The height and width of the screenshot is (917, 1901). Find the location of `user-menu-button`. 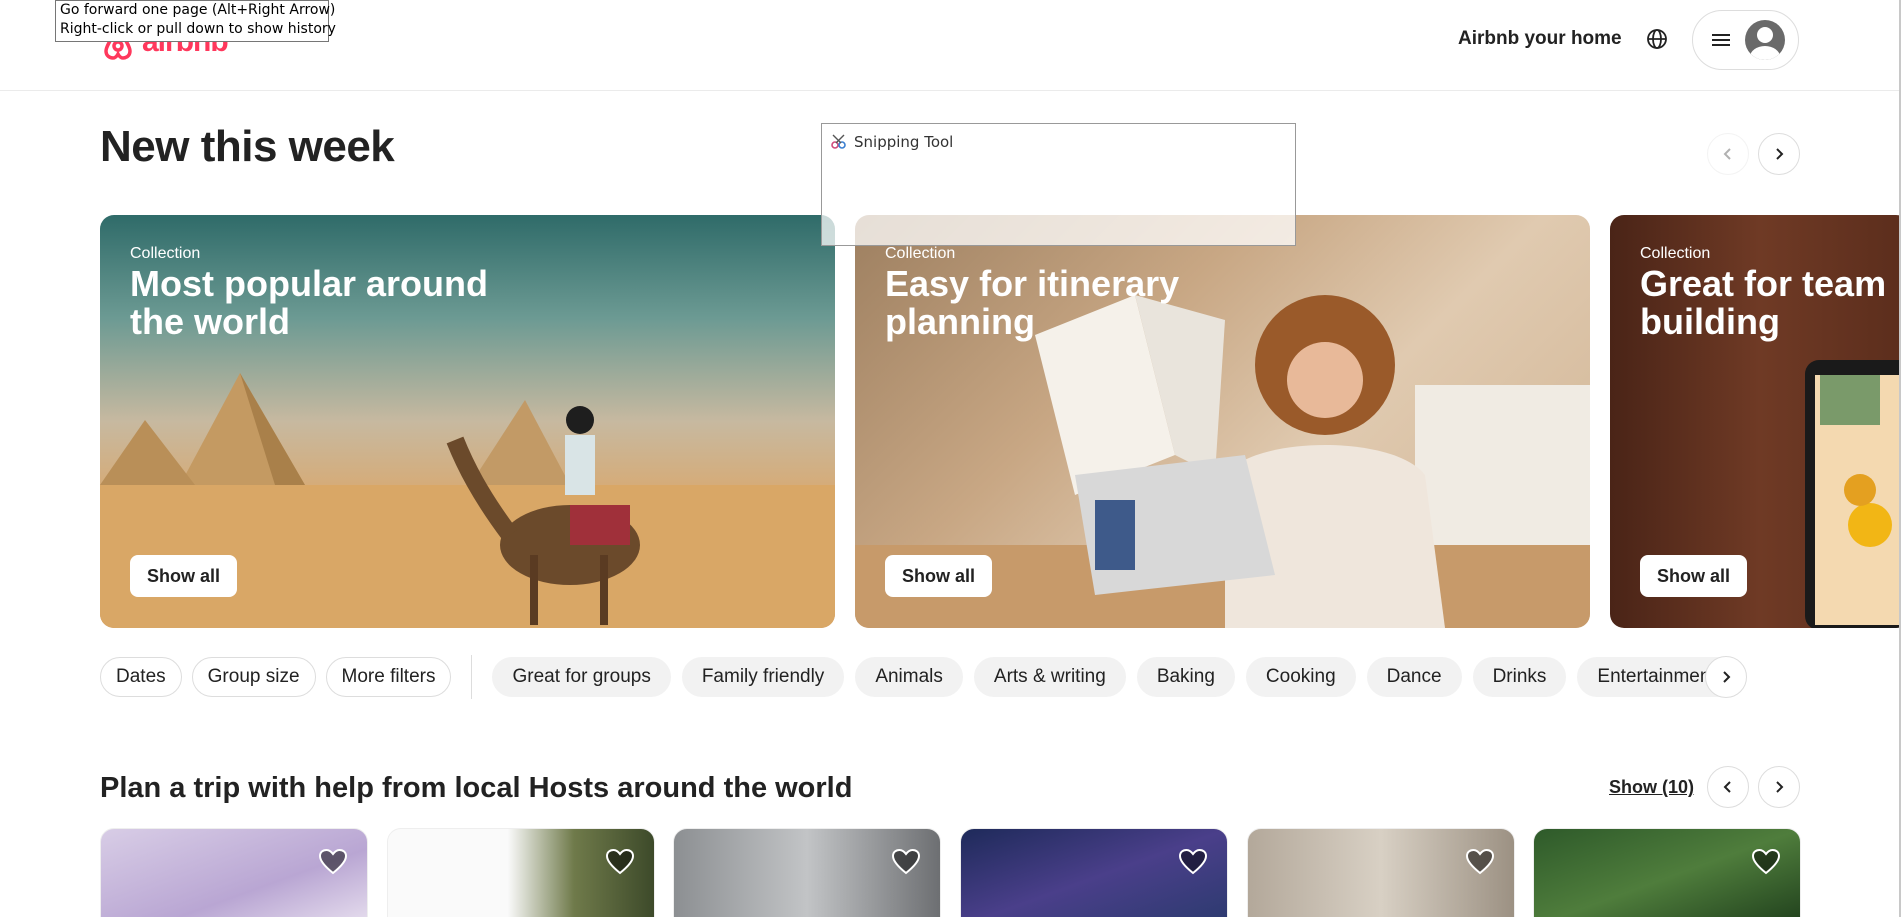

user-menu-button is located at coordinates (1745, 40).